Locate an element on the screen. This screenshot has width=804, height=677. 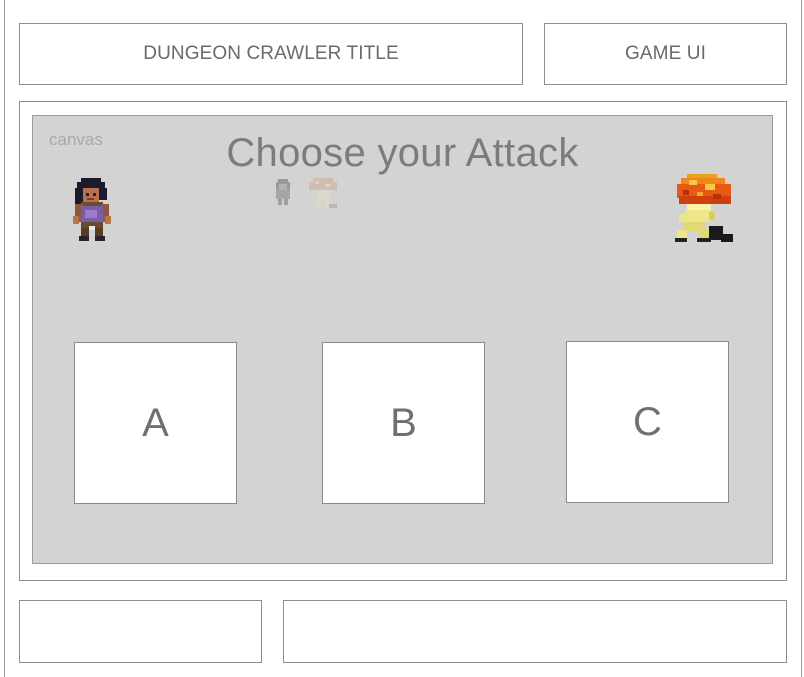
footer-right-panel is located at coordinates (535, 631).